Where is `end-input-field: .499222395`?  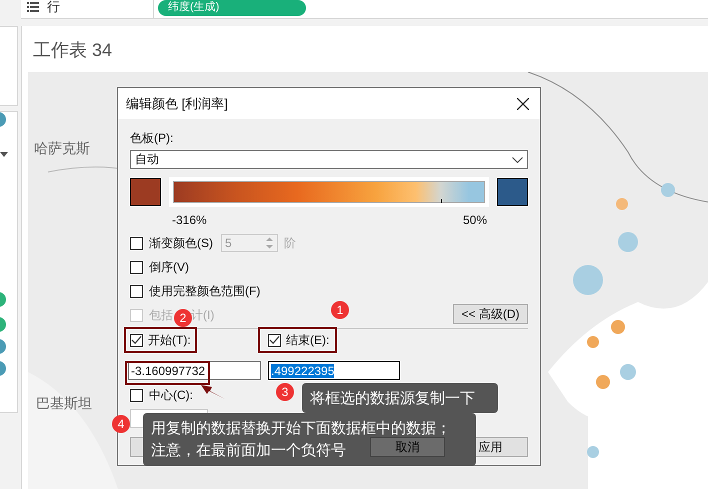
end-input-field: .499222395 is located at coordinates (334, 370).